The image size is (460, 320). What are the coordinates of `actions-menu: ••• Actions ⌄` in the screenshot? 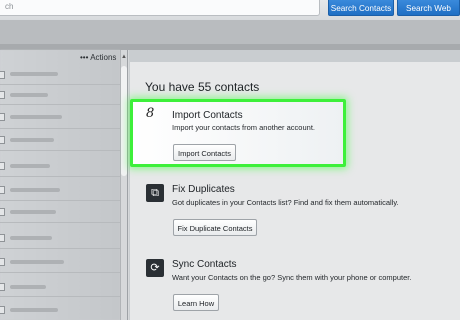 It's located at (102, 57).